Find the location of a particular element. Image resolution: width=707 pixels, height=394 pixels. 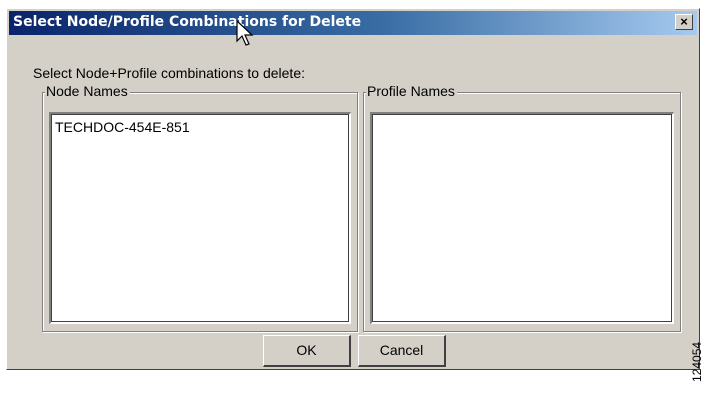

cancel-button: Cancel is located at coordinates (402, 351).